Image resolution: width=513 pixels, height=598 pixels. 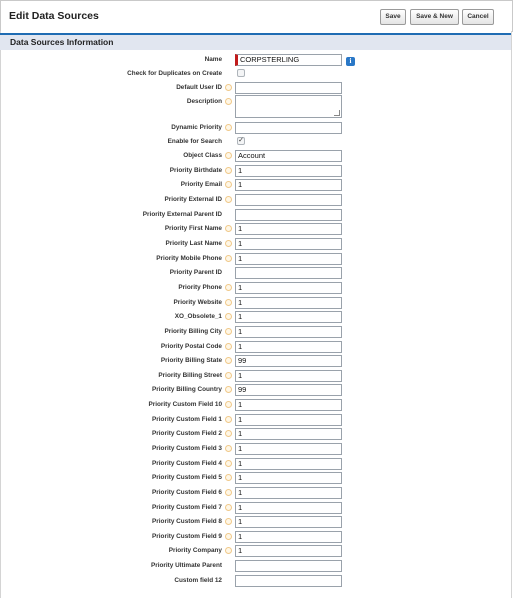 I want to click on field-row-priority-email: Priority Email 1, so click(x=255, y=186).